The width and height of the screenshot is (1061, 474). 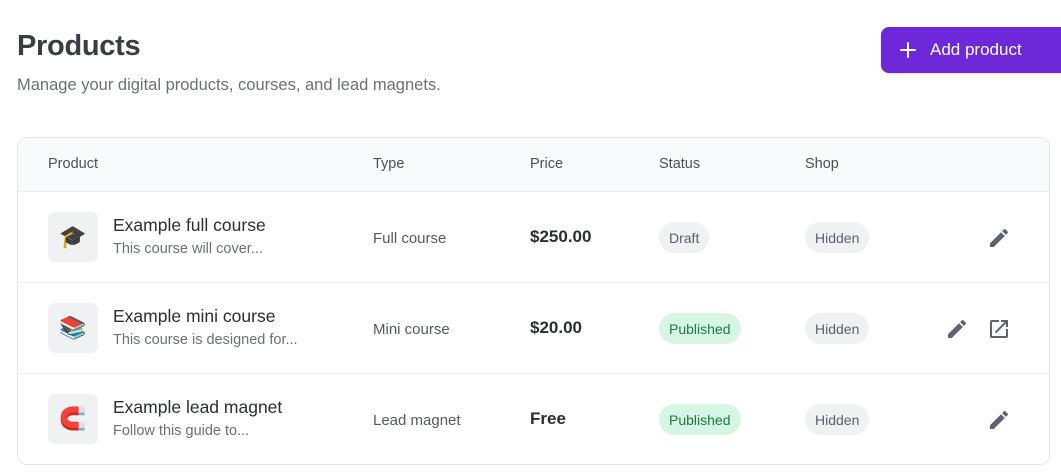 What do you see at coordinates (389, 164) in the screenshot?
I see `column-header-type: Type` at bounding box center [389, 164].